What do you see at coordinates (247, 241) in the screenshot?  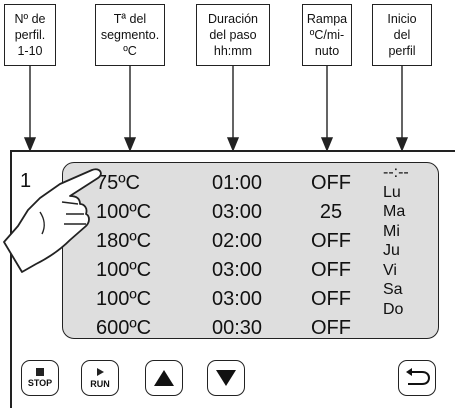 I see `segment-duration: 02:00` at bounding box center [247, 241].